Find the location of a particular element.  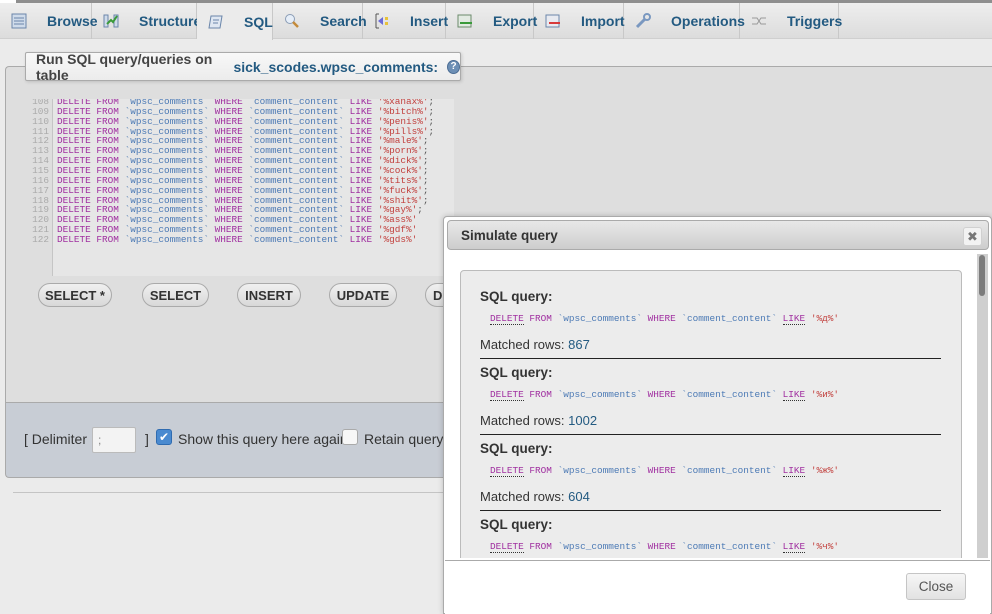

retain-query-label: Retain query is located at coordinates (404, 439).